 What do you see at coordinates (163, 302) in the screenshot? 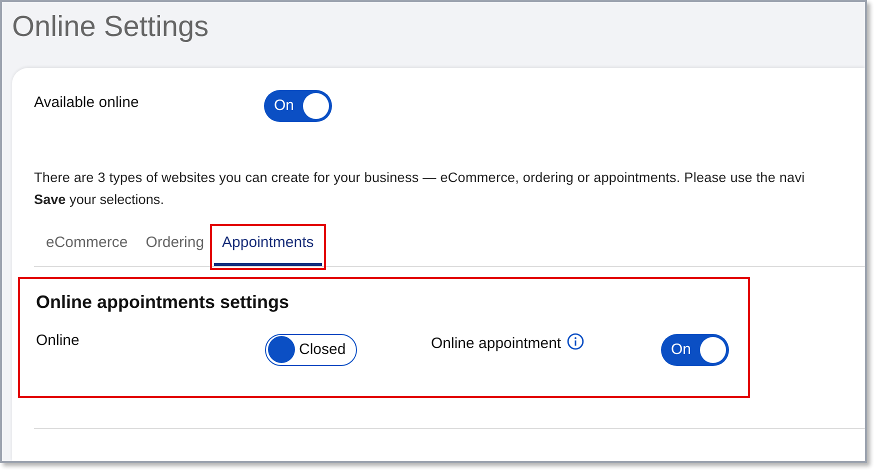
I see `section-title: Online appointments settings` at bounding box center [163, 302].